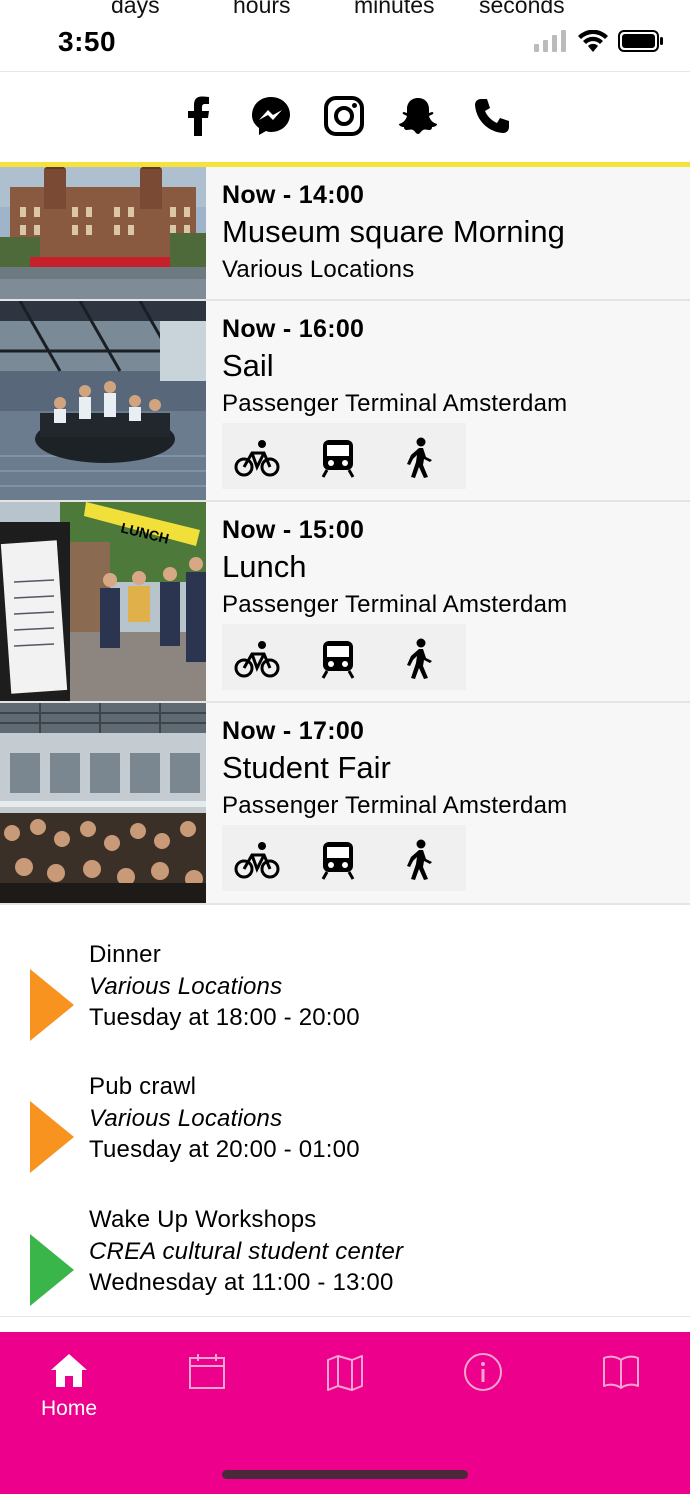  What do you see at coordinates (394, 9) in the screenshot?
I see `countdown-minutes-label: minutes` at bounding box center [394, 9].